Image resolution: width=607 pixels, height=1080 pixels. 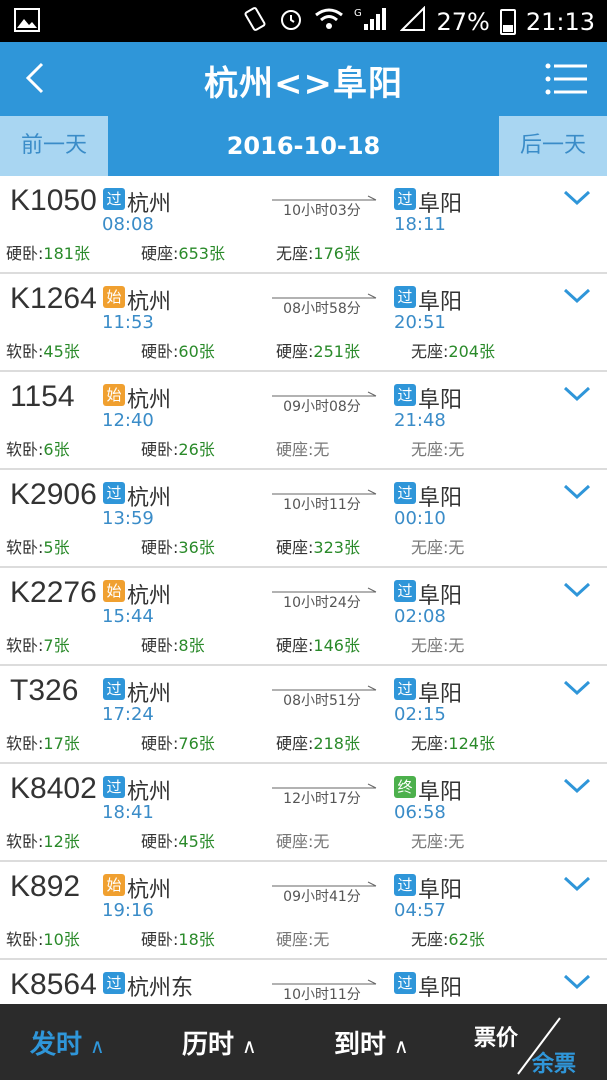 I want to click on train-row: K8564 过杭州东 10小时11分过阜阳, so click(x=303, y=982).